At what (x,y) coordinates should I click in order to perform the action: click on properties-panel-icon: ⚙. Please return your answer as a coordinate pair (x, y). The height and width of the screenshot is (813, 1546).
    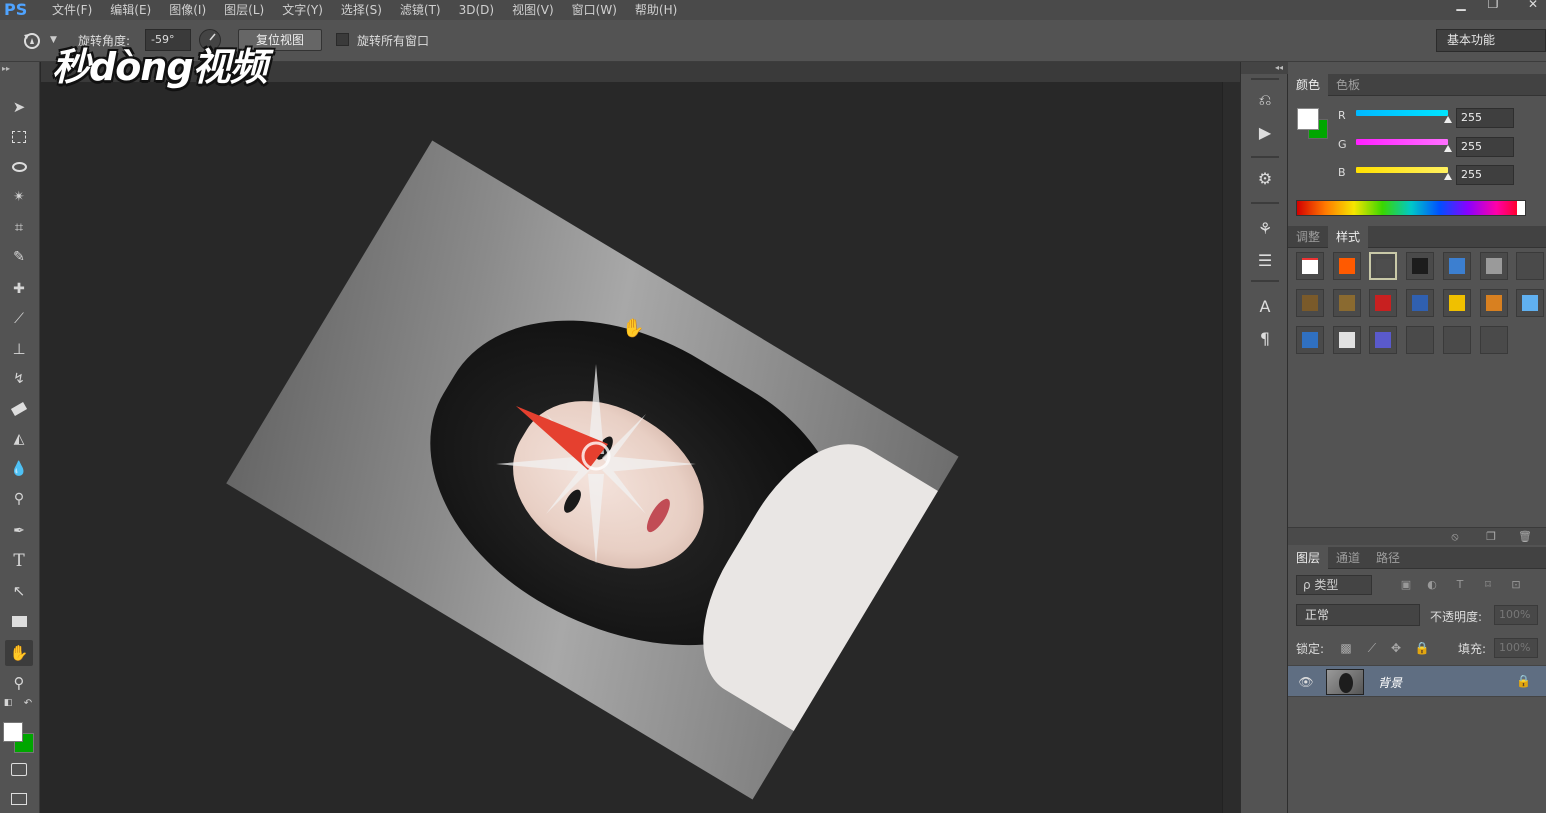
    Looking at the image, I should click on (1265, 178).